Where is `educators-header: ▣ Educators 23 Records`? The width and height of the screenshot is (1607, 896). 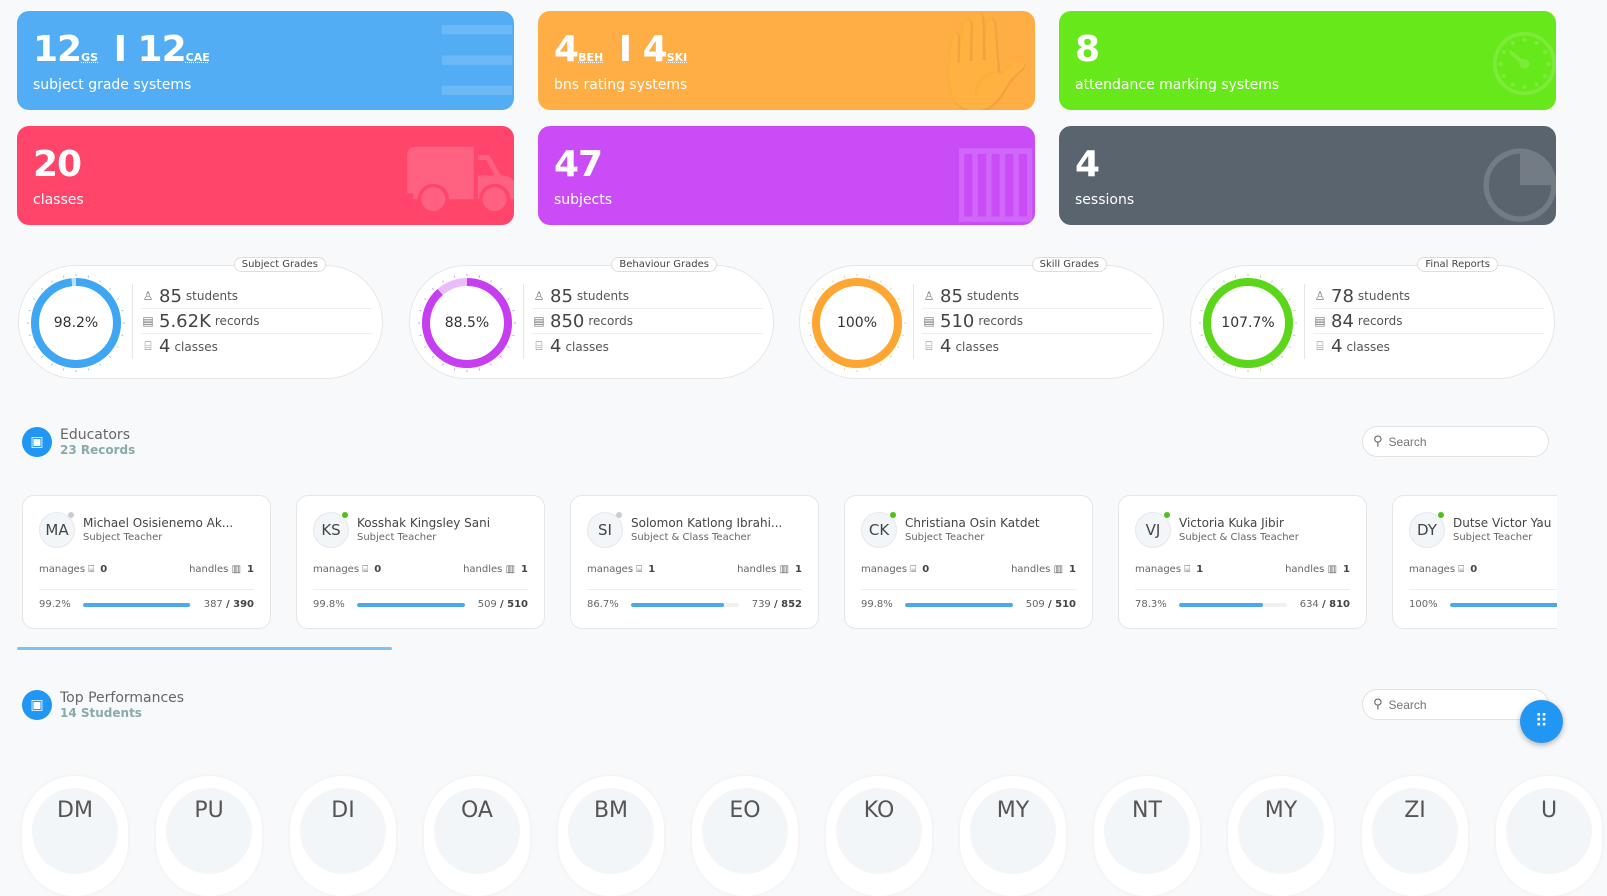
educators-header: ▣ Educators 23 Records is located at coordinates (78, 442).